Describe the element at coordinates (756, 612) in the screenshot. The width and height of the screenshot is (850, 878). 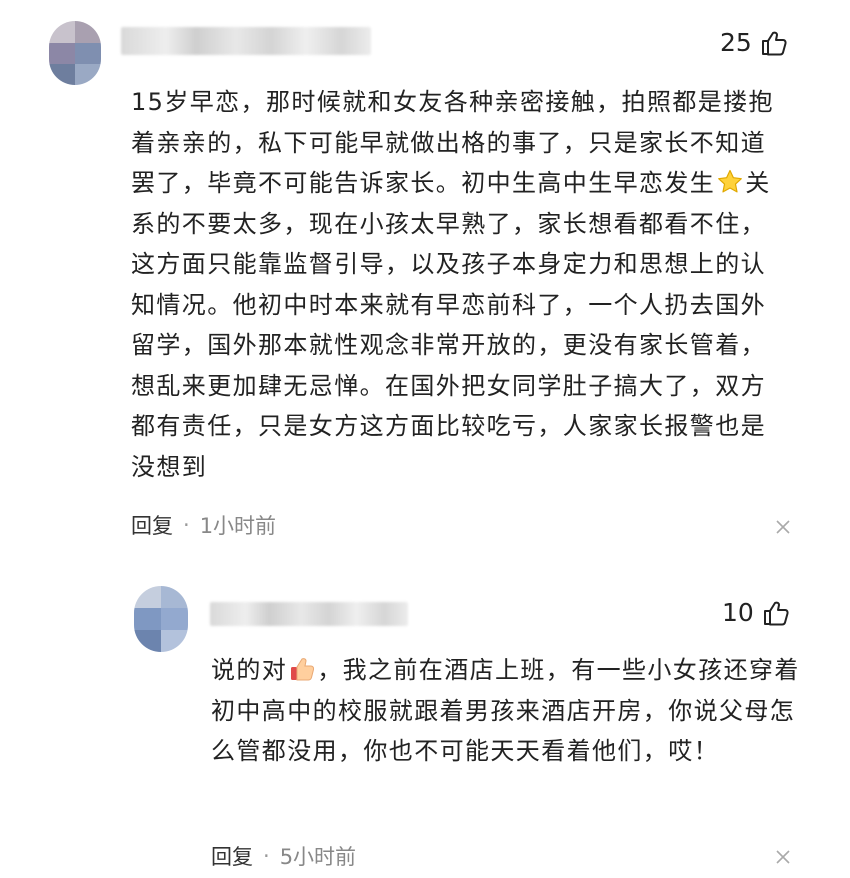
I see `like-button: 10` at that location.